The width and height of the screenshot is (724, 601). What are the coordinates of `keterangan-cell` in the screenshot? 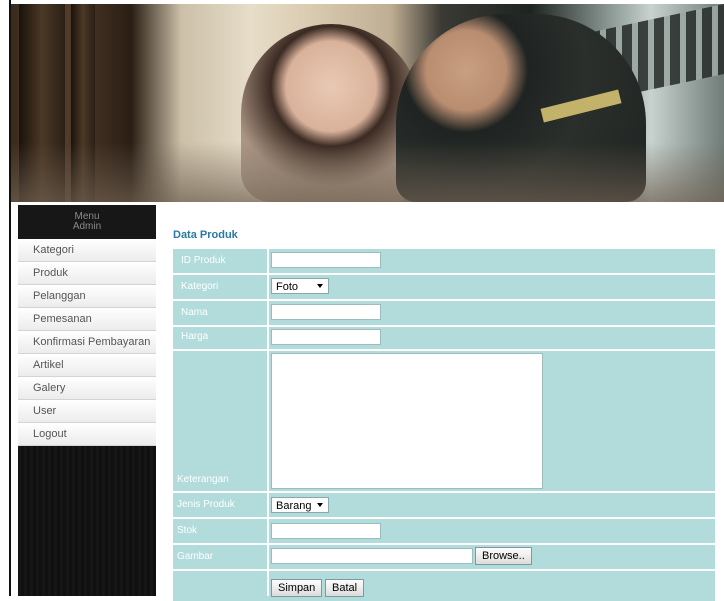 It's located at (491, 421).